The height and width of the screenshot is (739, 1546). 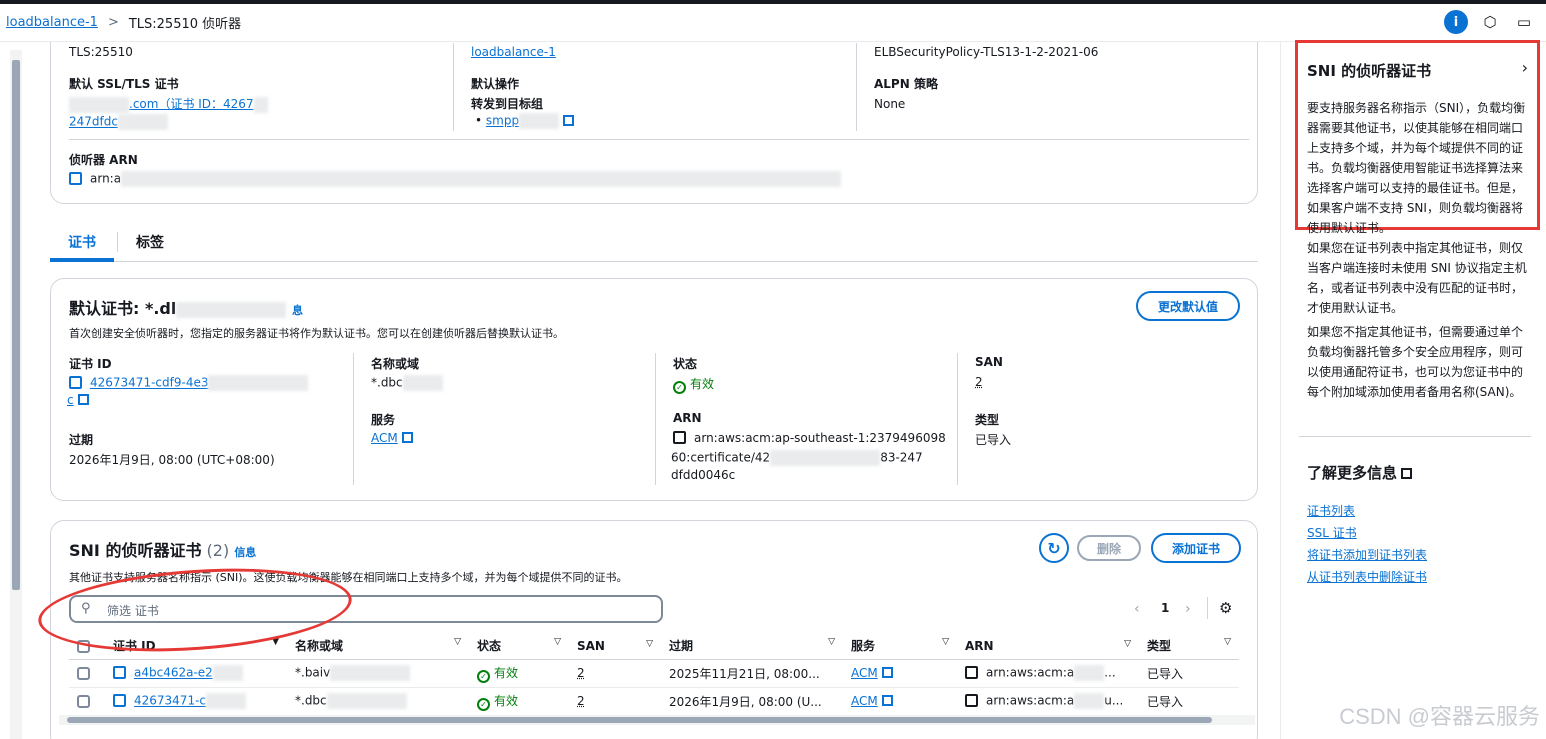 I want to click on col-domain: 名称或域 ▽, so click(x=378, y=646).